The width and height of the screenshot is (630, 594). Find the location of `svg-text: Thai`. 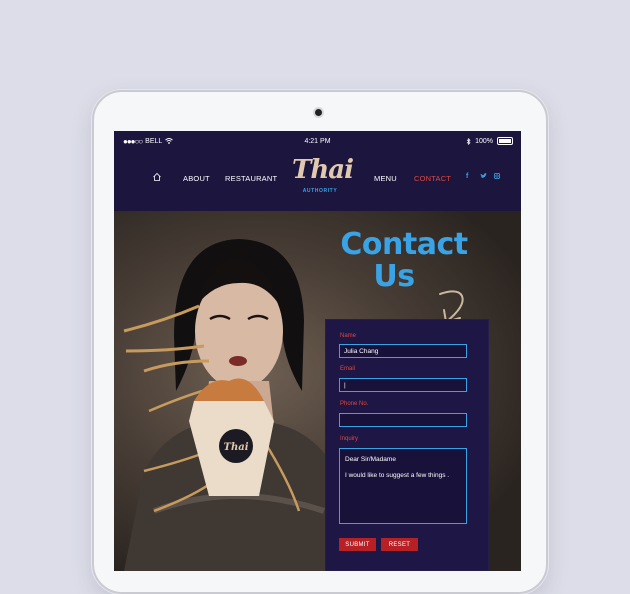

svg-text: Thai is located at coordinates (236, 447).